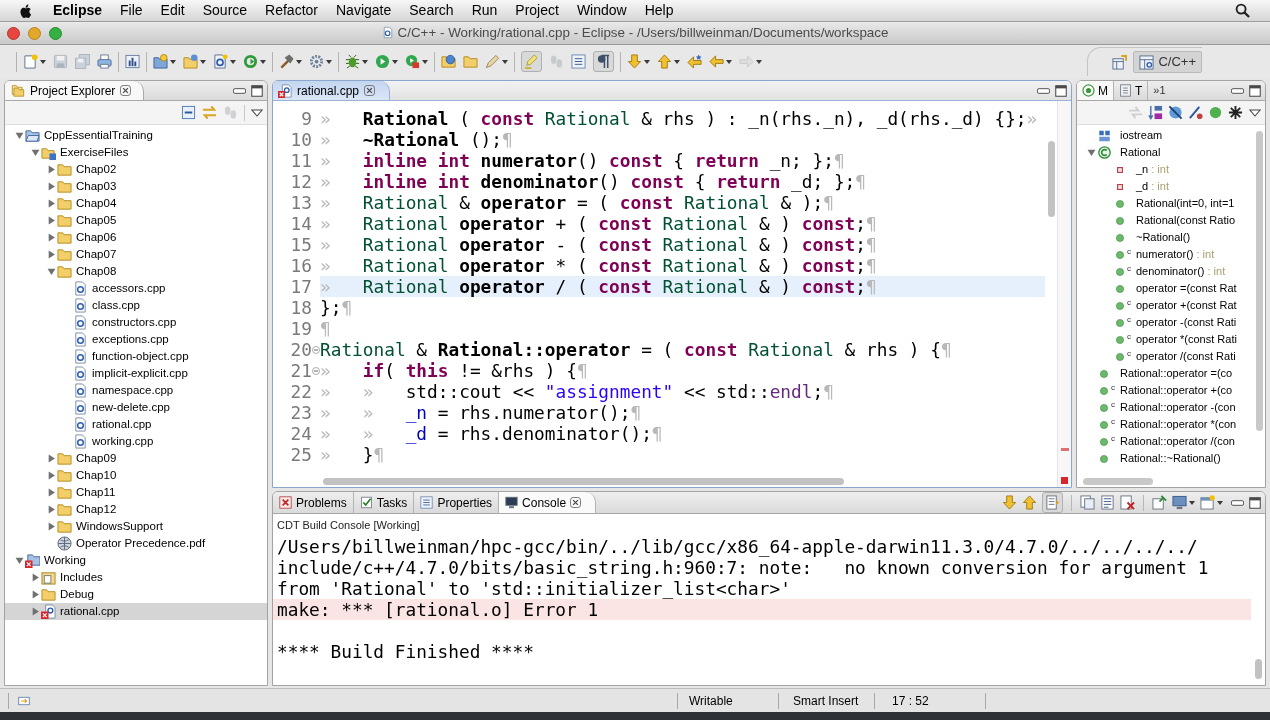  Describe the element at coordinates (78, 10) in the screenshot. I see `app-menu: Eclipse` at that location.